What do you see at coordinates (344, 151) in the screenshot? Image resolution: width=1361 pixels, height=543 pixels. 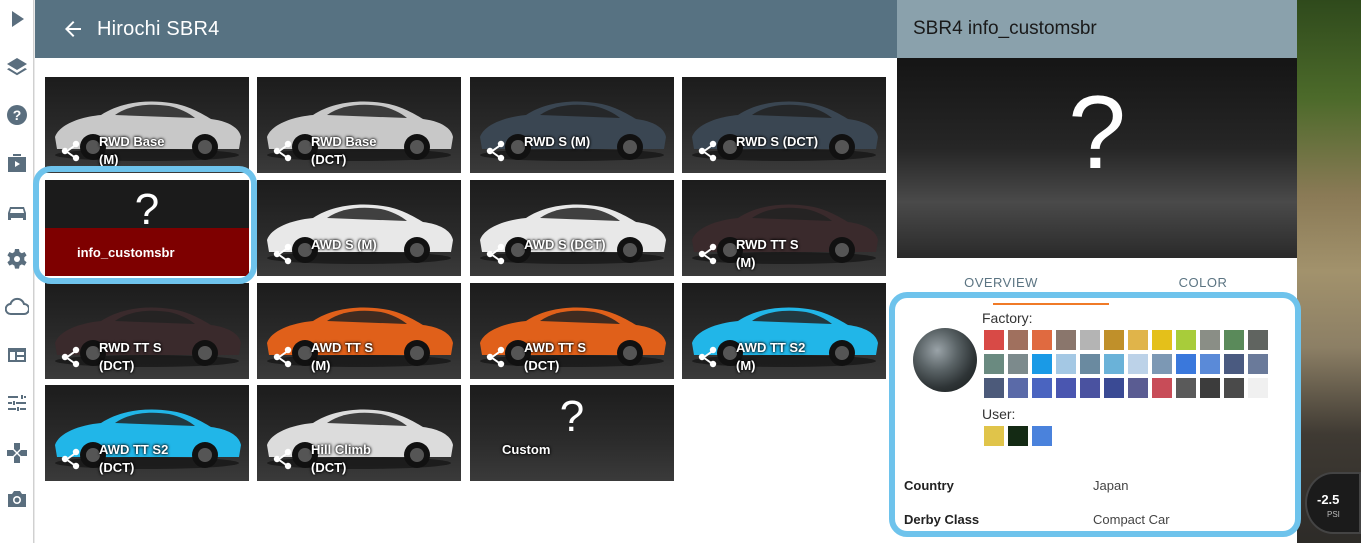 I see `config-label: RWD Base (DCT)` at bounding box center [344, 151].